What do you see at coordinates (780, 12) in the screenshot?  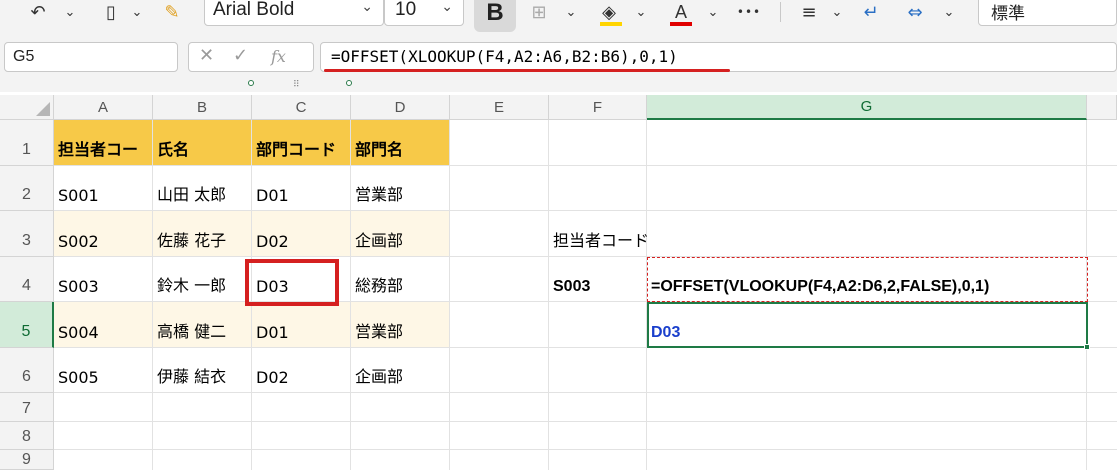 I see `toolbar-separator` at bounding box center [780, 12].